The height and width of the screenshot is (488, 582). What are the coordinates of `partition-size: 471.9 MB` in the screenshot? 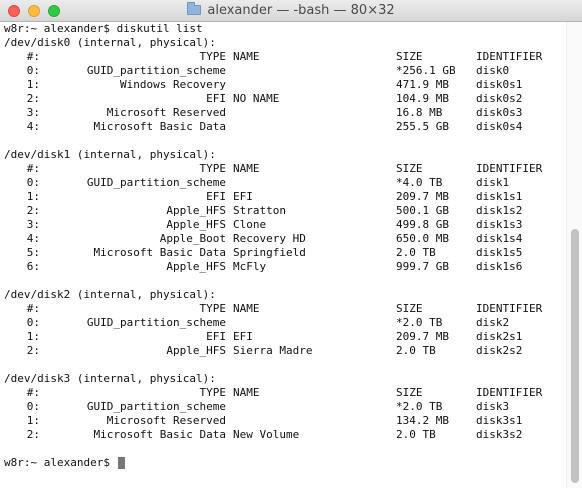 It's located at (422, 84).